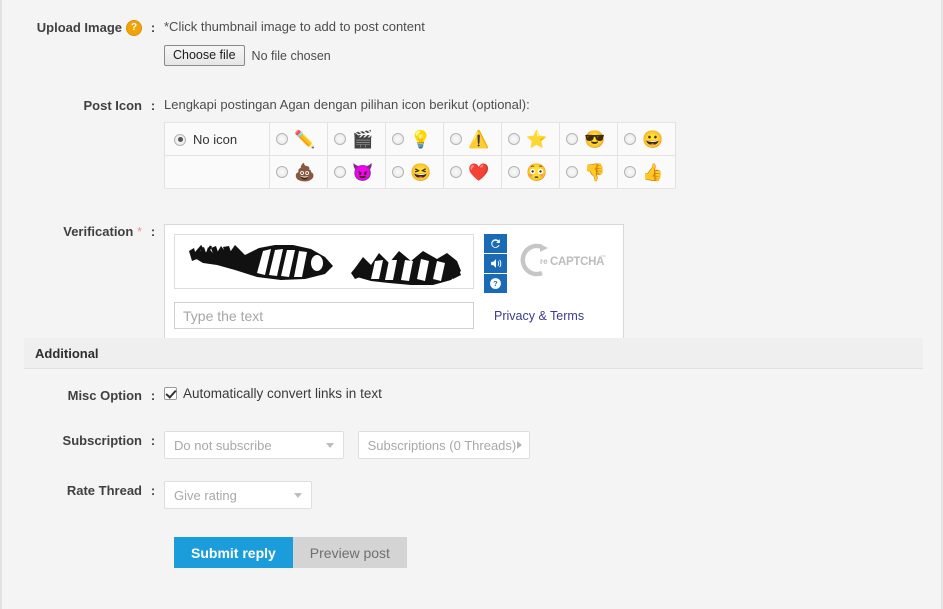 This screenshot has width=943, height=609. Describe the element at coordinates (98, 231) in the screenshot. I see `verification-label-text: Verification` at that location.